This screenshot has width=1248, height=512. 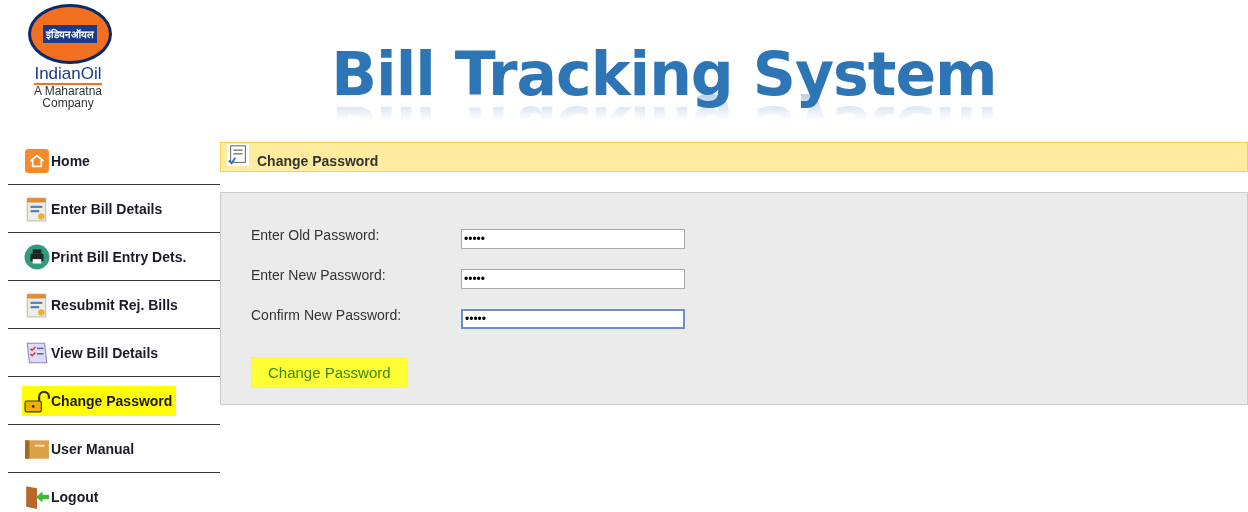 What do you see at coordinates (68, 74) in the screenshot?
I see `brand-name: IndianOil` at bounding box center [68, 74].